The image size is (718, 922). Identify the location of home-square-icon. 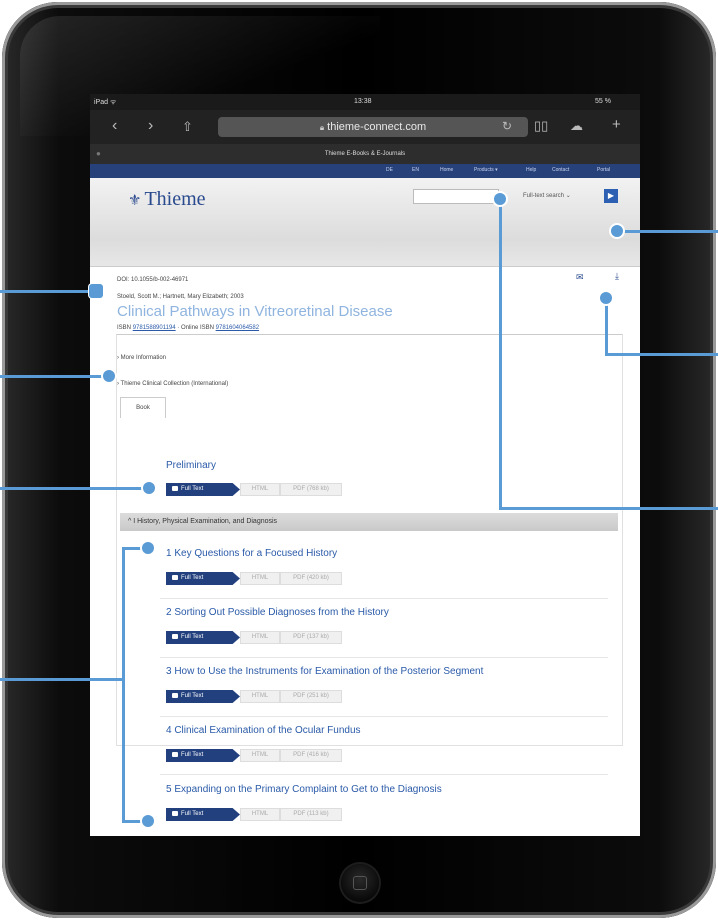
(360, 883).